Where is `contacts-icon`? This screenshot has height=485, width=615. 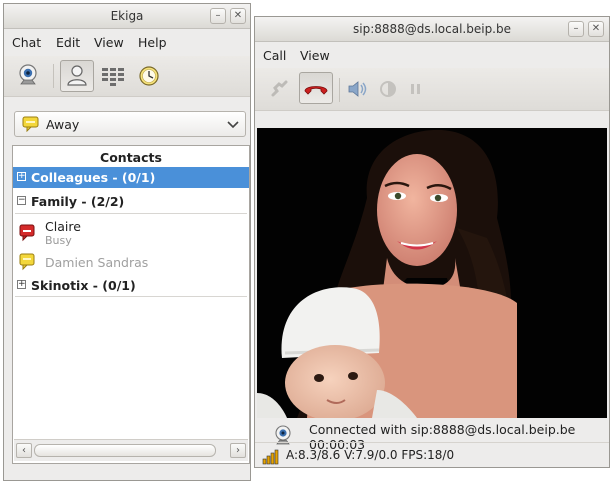 contacts-icon is located at coordinates (77, 75).